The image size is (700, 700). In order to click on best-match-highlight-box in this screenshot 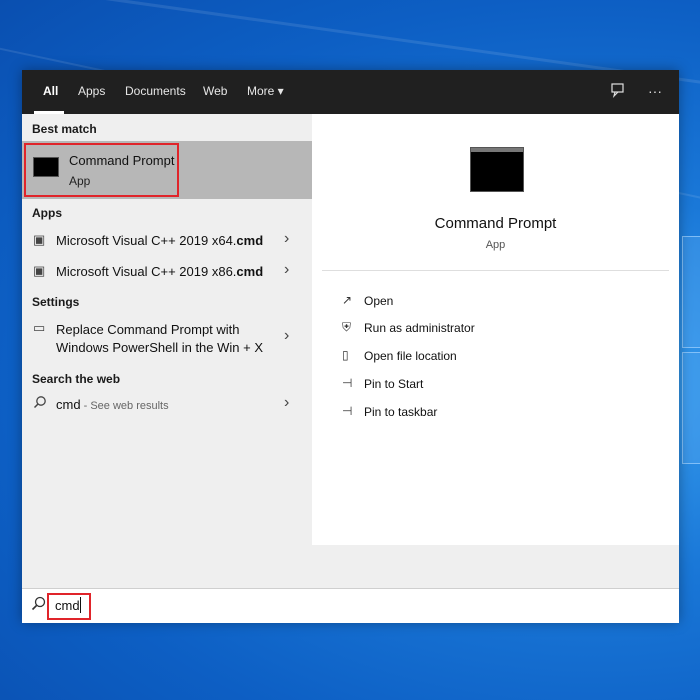, I will do `click(101, 170)`.